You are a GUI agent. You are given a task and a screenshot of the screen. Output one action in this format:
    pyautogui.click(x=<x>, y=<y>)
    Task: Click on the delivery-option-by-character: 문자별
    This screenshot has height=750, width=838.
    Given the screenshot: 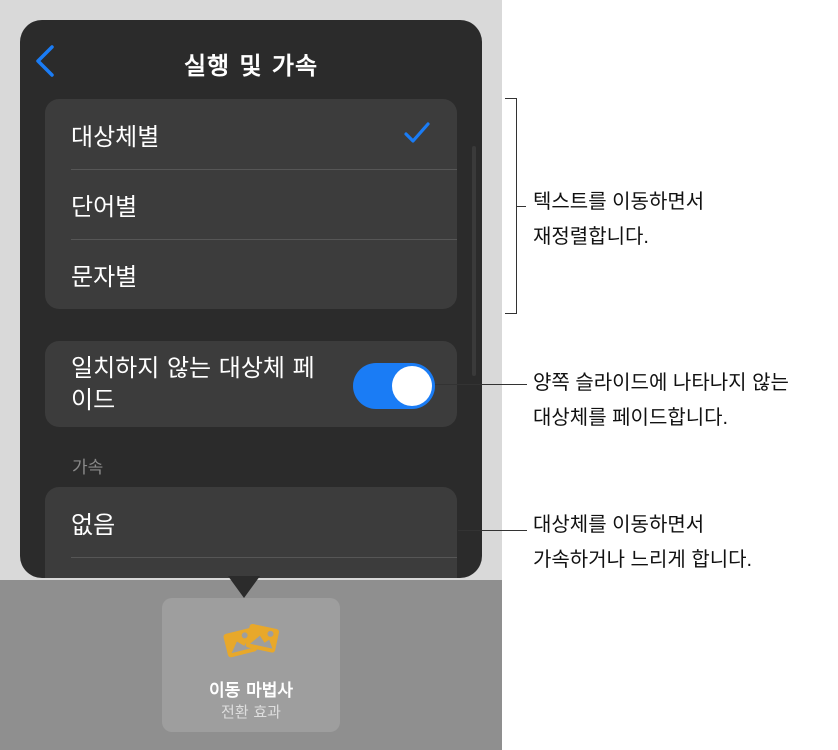 What is the action you would take?
    pyautogui.click(x=251, y=274)
    